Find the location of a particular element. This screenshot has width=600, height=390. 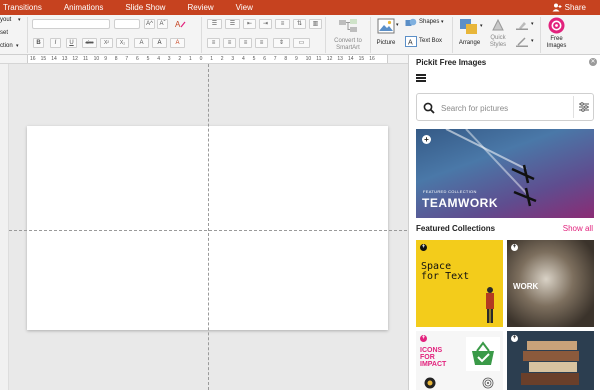

free-images-label-1: Free is located at coordinates (556, 39).